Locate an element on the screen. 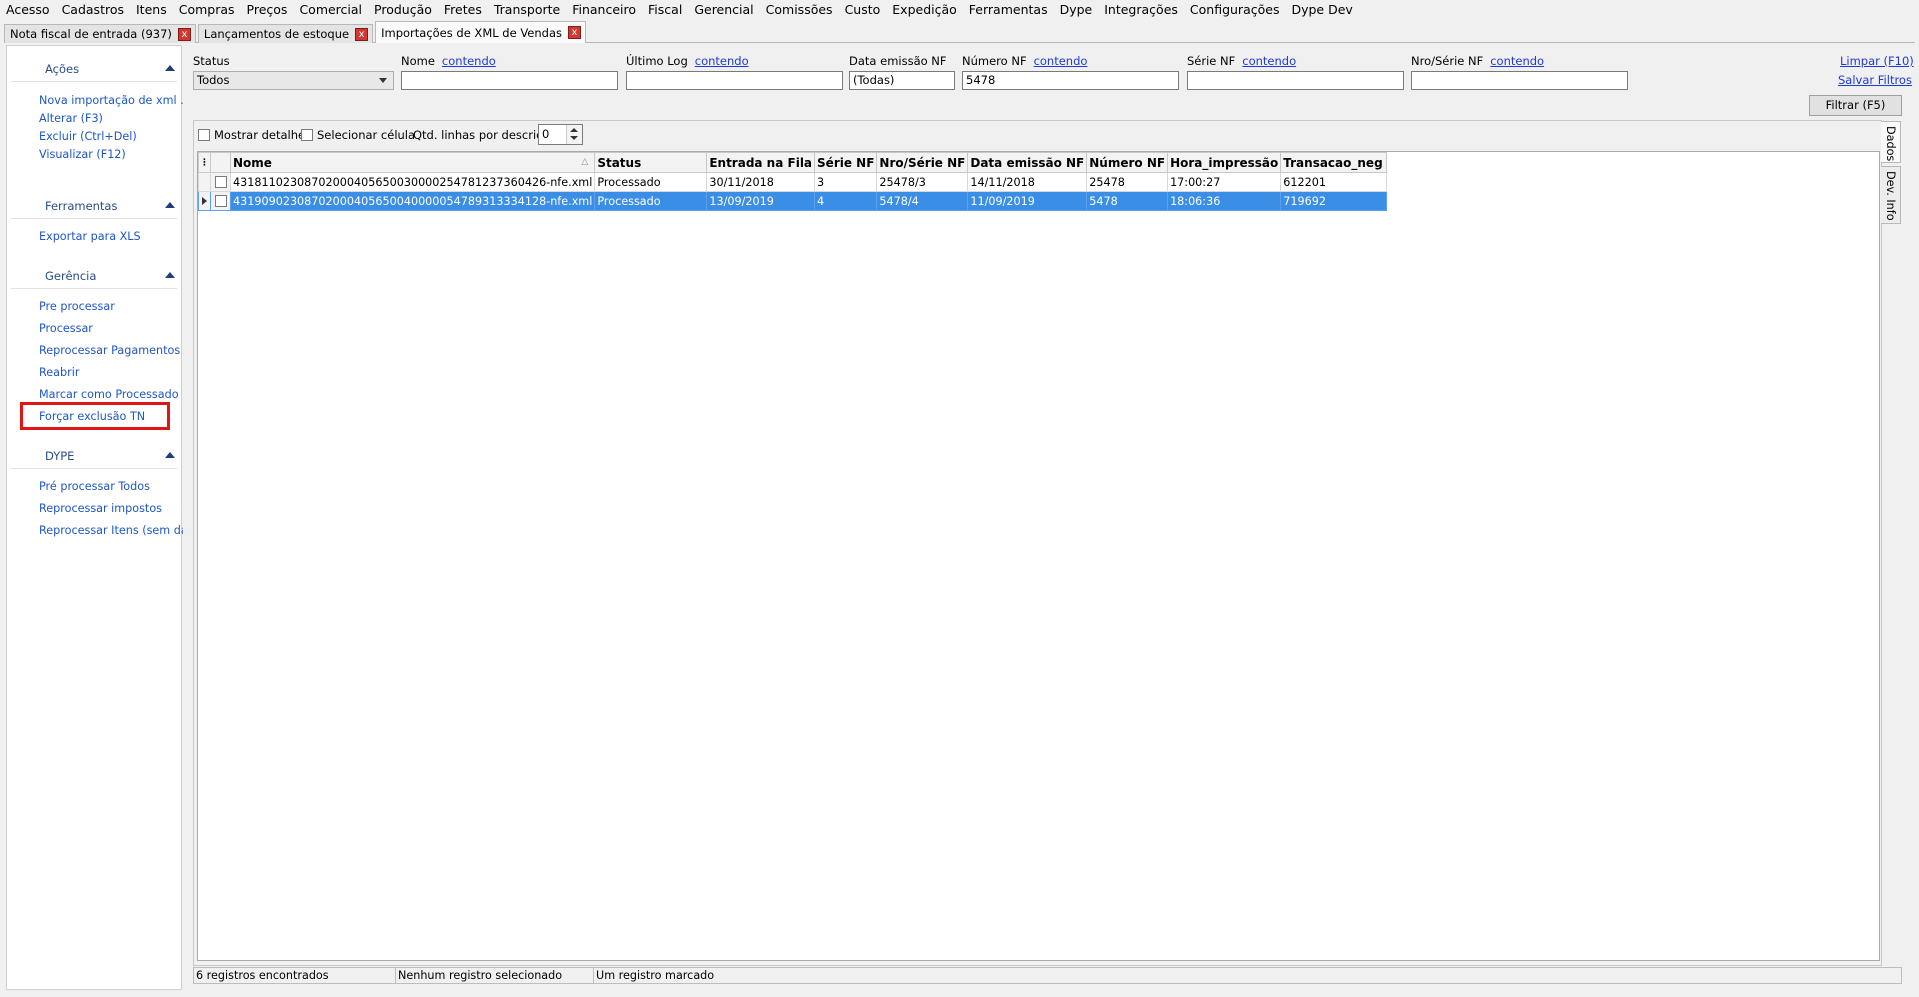 The width and height of the screenshot is (1919, 997). filter-numero-nf-input: 5478 is located at coordinates (1070, 80).